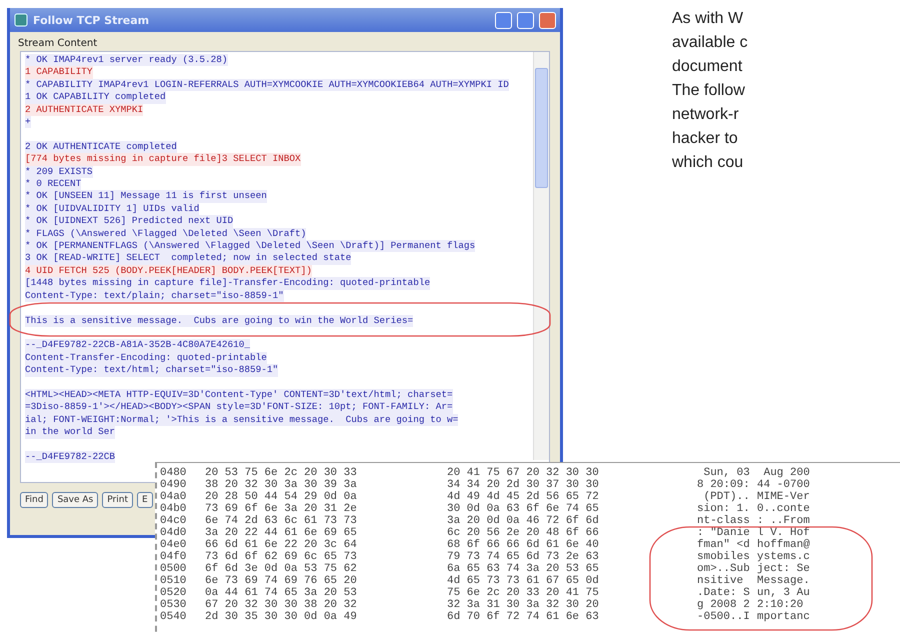 This screenshot has width=900, height=632. I want to click on dialog-button: Print, so click(117, 500).